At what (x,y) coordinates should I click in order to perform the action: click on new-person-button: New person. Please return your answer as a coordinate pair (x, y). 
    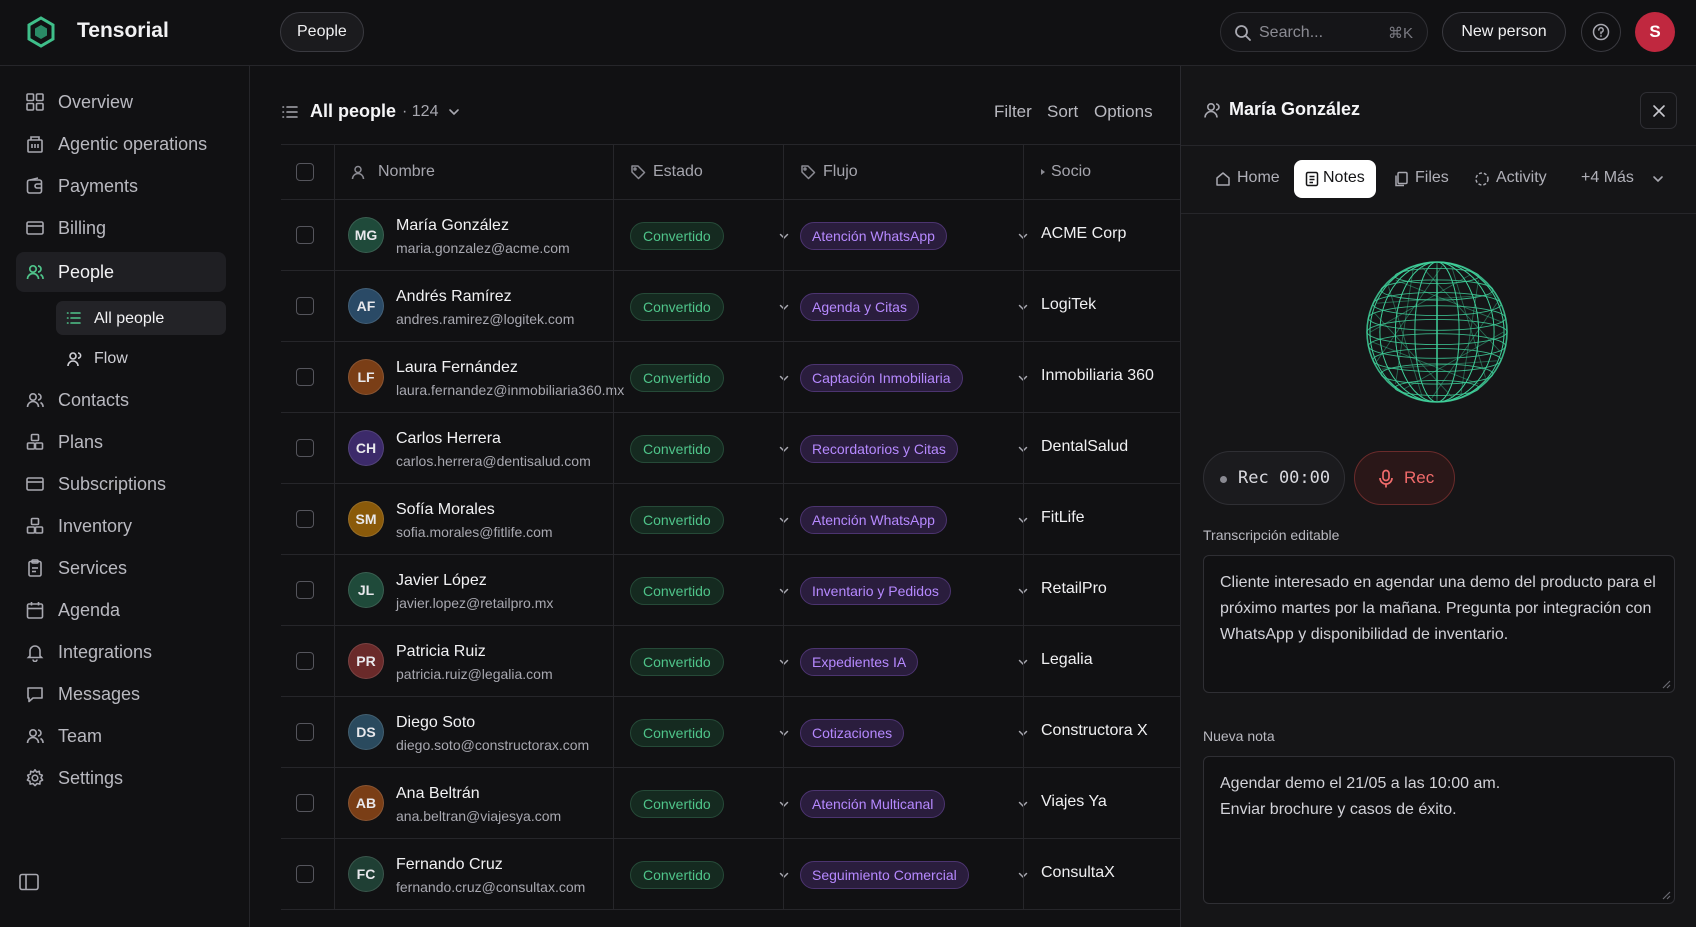
    Looking at the image, I should click on (1504, 32).